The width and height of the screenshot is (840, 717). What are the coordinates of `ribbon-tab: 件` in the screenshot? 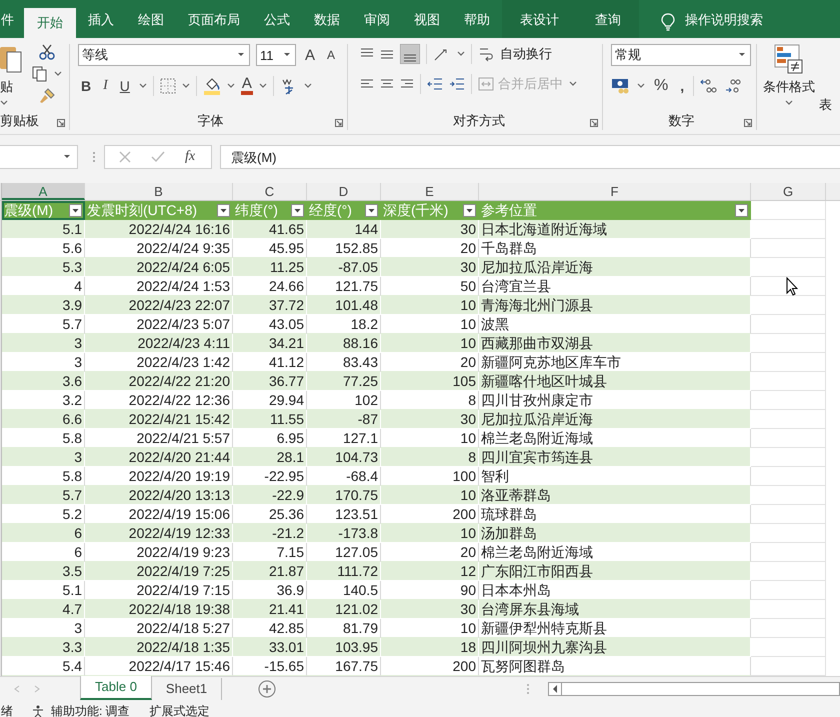 It's located at (12, 19).